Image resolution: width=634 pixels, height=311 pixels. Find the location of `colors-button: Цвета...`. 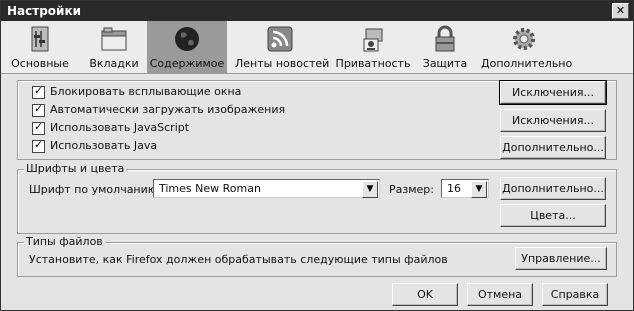

colors-button: Цвета... is located at coordinates (553, 215).